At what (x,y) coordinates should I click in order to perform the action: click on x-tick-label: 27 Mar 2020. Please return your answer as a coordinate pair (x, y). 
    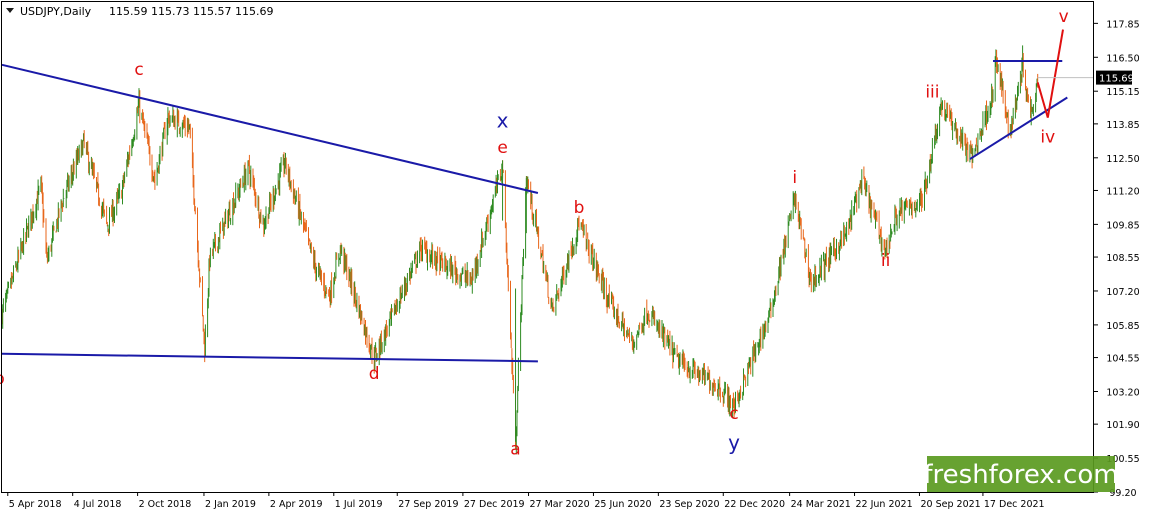
    Looking at the image, I should click on (560, 504).